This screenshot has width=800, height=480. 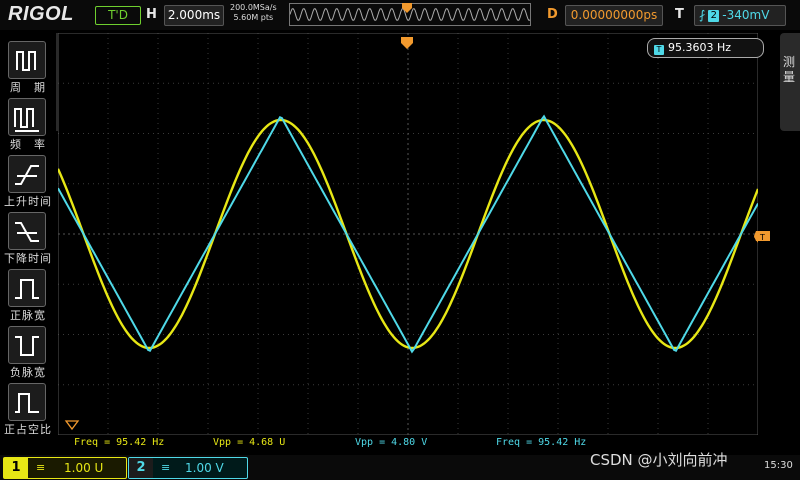 I want to click on measure-item-5: 正脉宽, so click(x=28, y=297).